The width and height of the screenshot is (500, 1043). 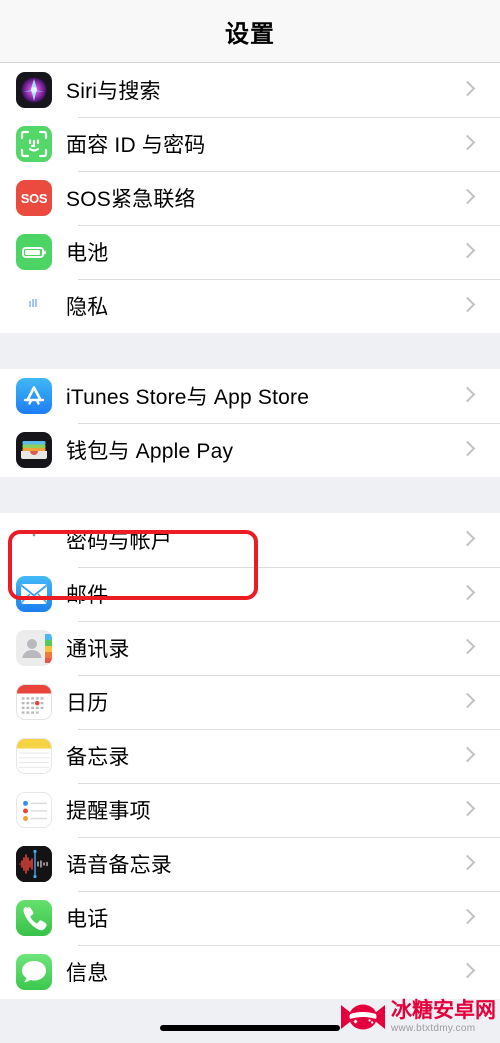 What do you see at coordinates (250, 810) in the screenshot?
I see `settings-row-reminders: 提醒事项` at bounding box center [250, 810].